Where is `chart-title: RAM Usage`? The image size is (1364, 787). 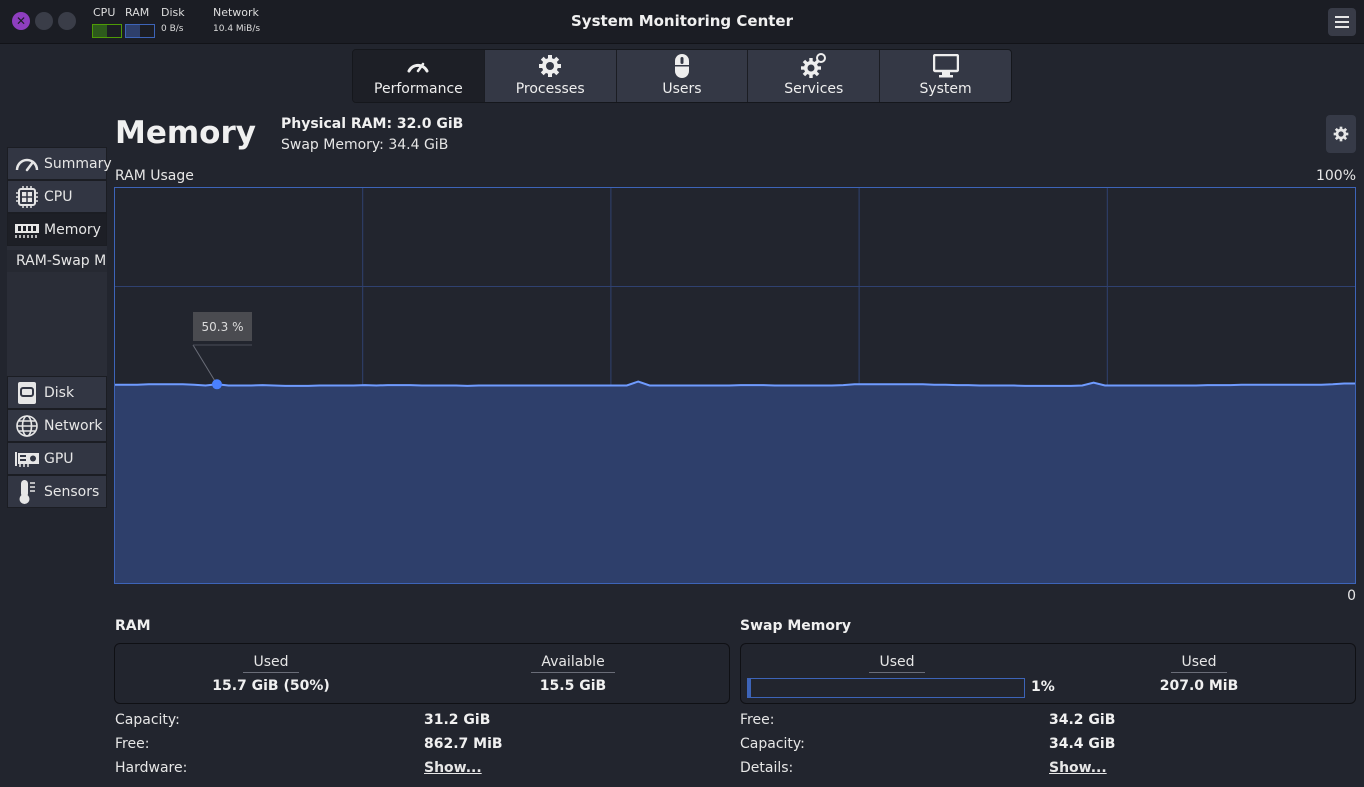 chart-title: RAM Usage is located at coordinates (154, 176).